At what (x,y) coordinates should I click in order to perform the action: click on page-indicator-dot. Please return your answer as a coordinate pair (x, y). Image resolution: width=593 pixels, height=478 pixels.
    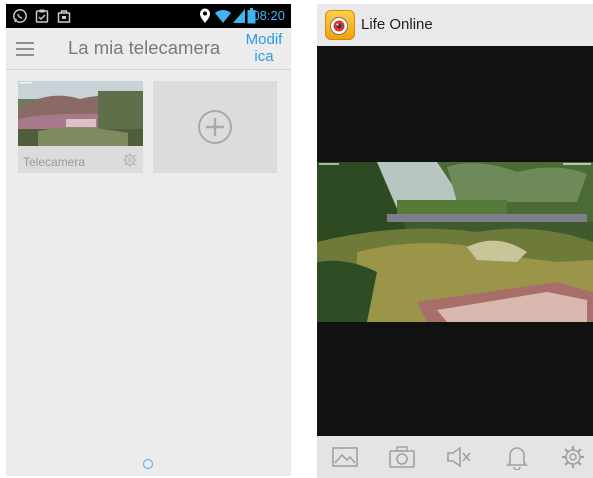
    Looking at the image, I should click on (148, 464).